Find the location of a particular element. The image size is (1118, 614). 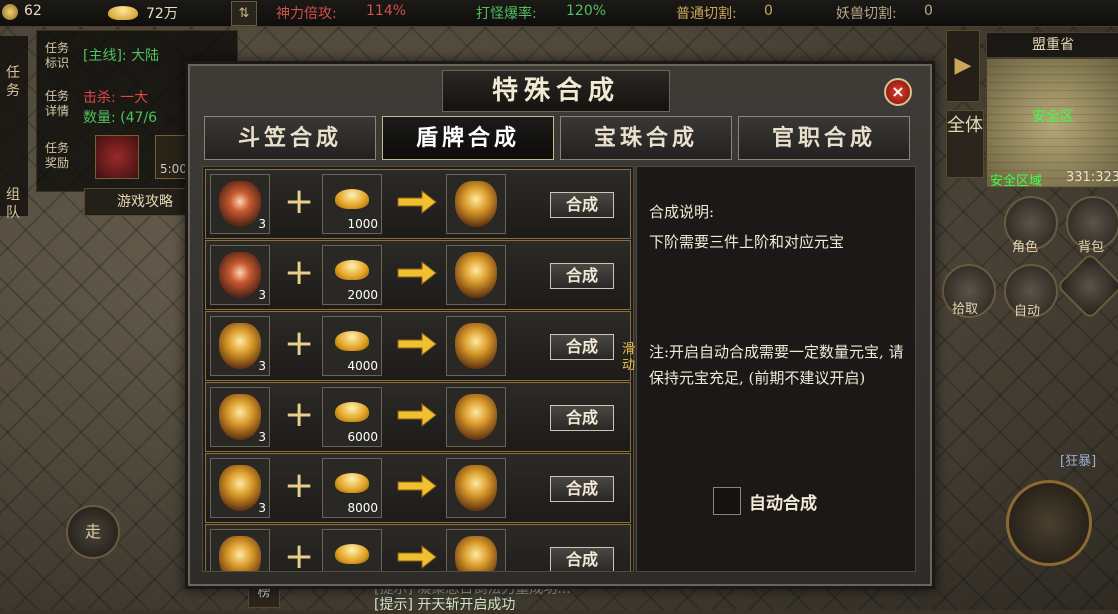

auto-label: 自动 is located at coordinates (1027, 311).